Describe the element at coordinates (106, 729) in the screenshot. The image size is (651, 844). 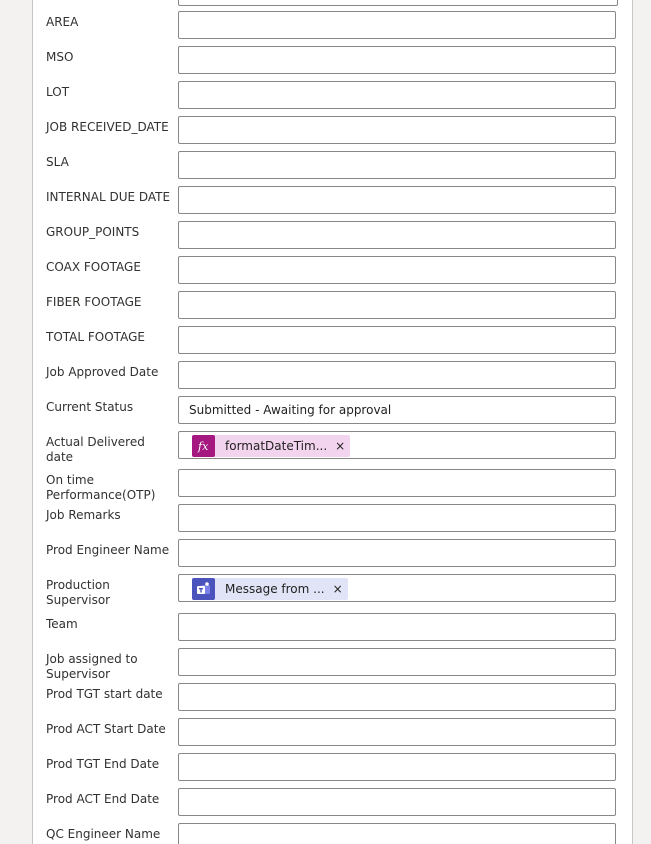
I see `field-label-prod-act-start-date: Prod ACT Start Date` at that location.